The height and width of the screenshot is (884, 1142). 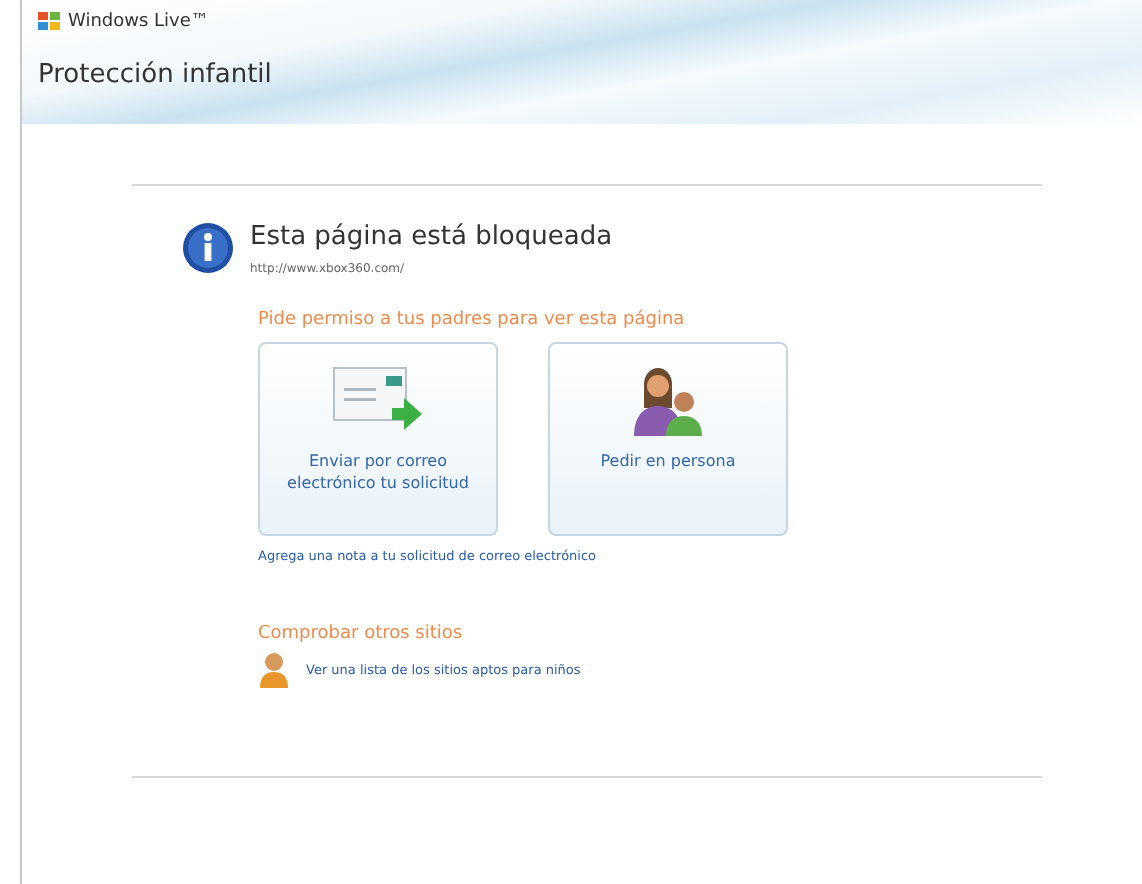 I want to click on page-title: Protección infantil, so click(x=156, y=75).